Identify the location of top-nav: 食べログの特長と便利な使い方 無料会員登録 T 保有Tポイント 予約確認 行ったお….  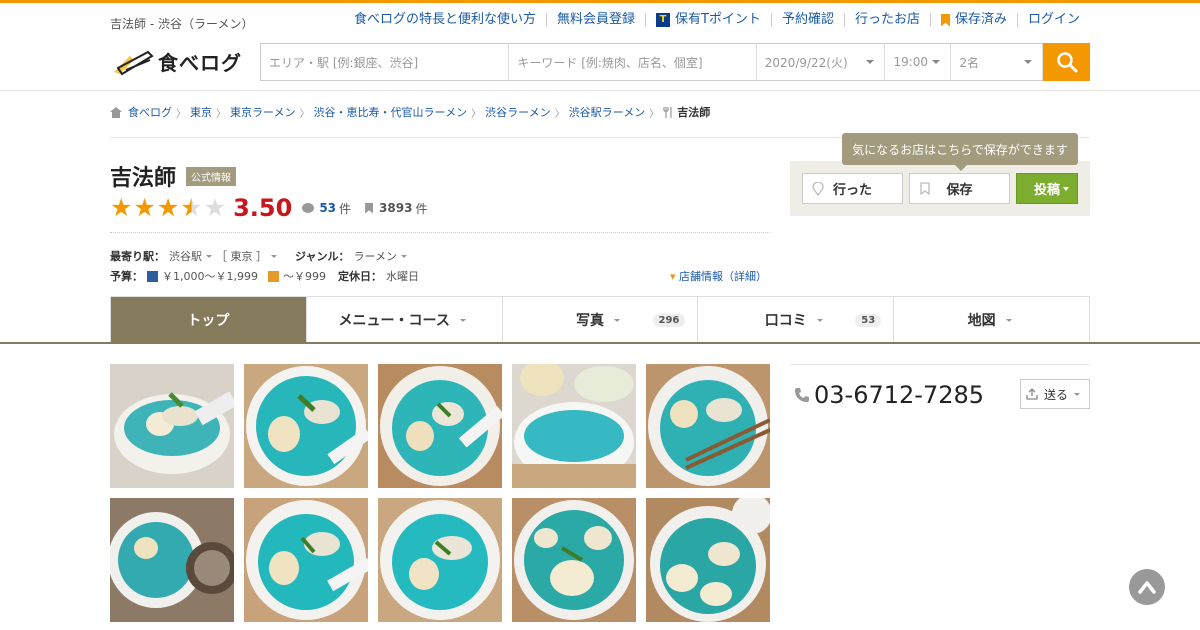
(717, 20).